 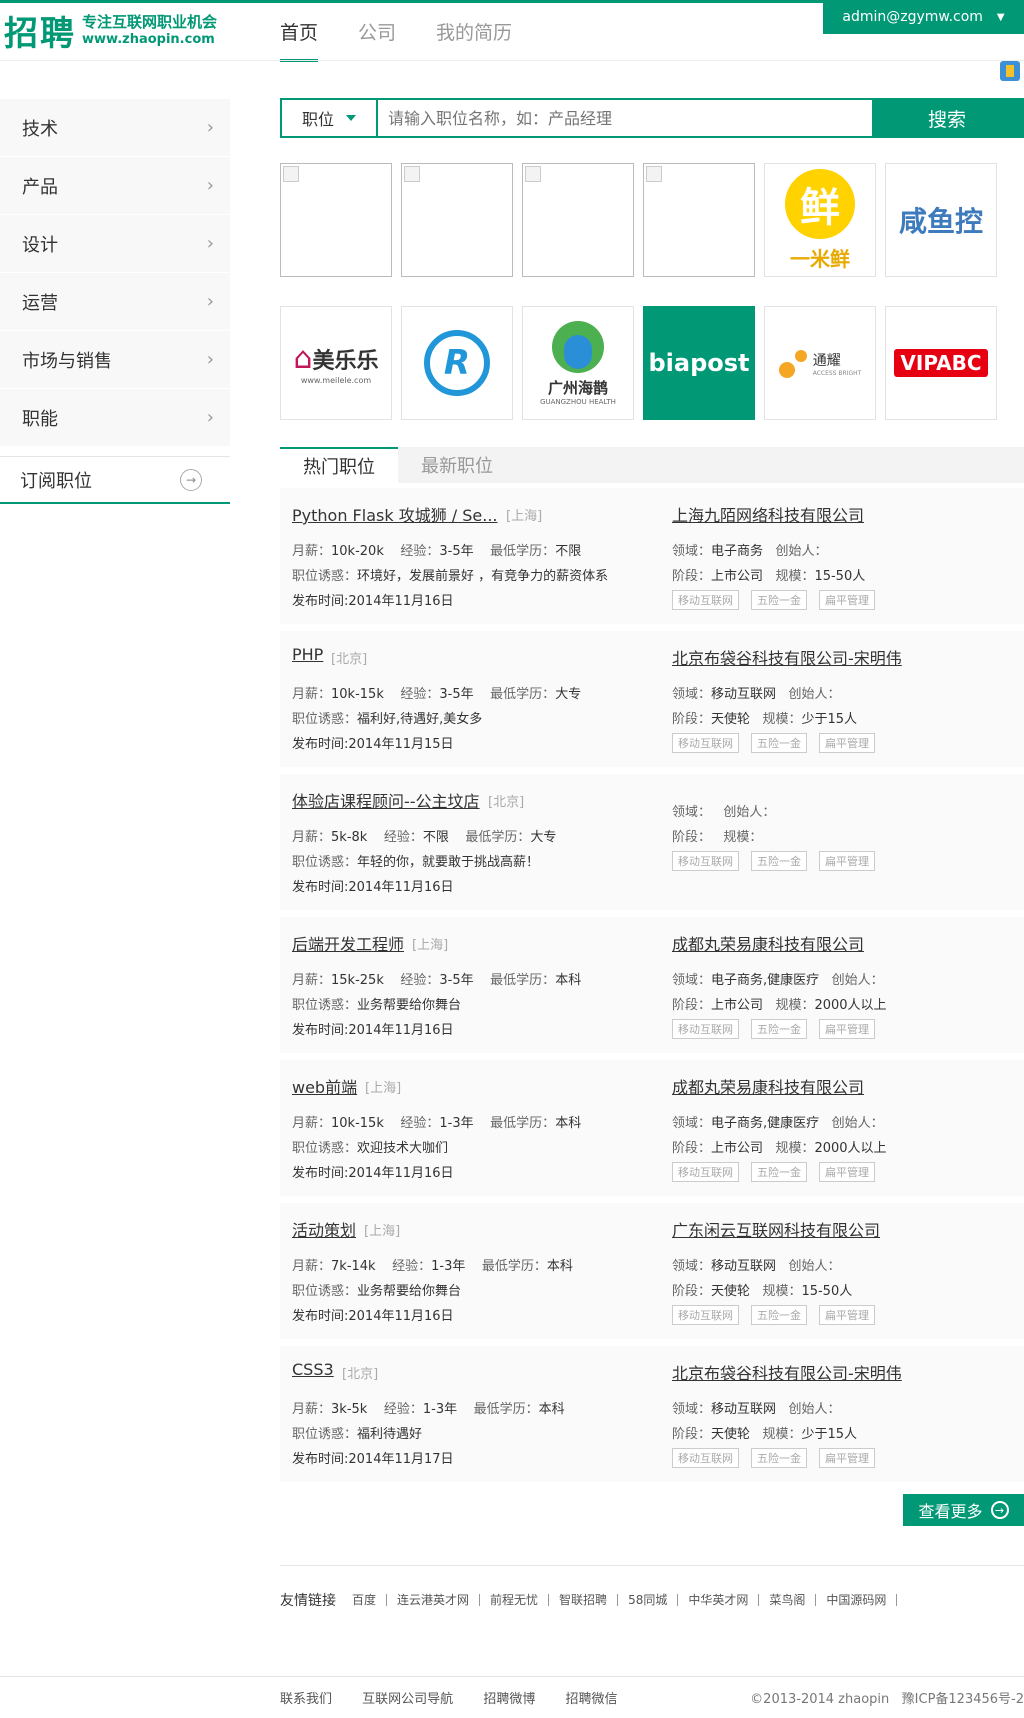 What do you see at coordinates (150, 22) in the screenshot?
I see `logo-slogan: 专注互联网职业机会` at bounding box center [150, 22].